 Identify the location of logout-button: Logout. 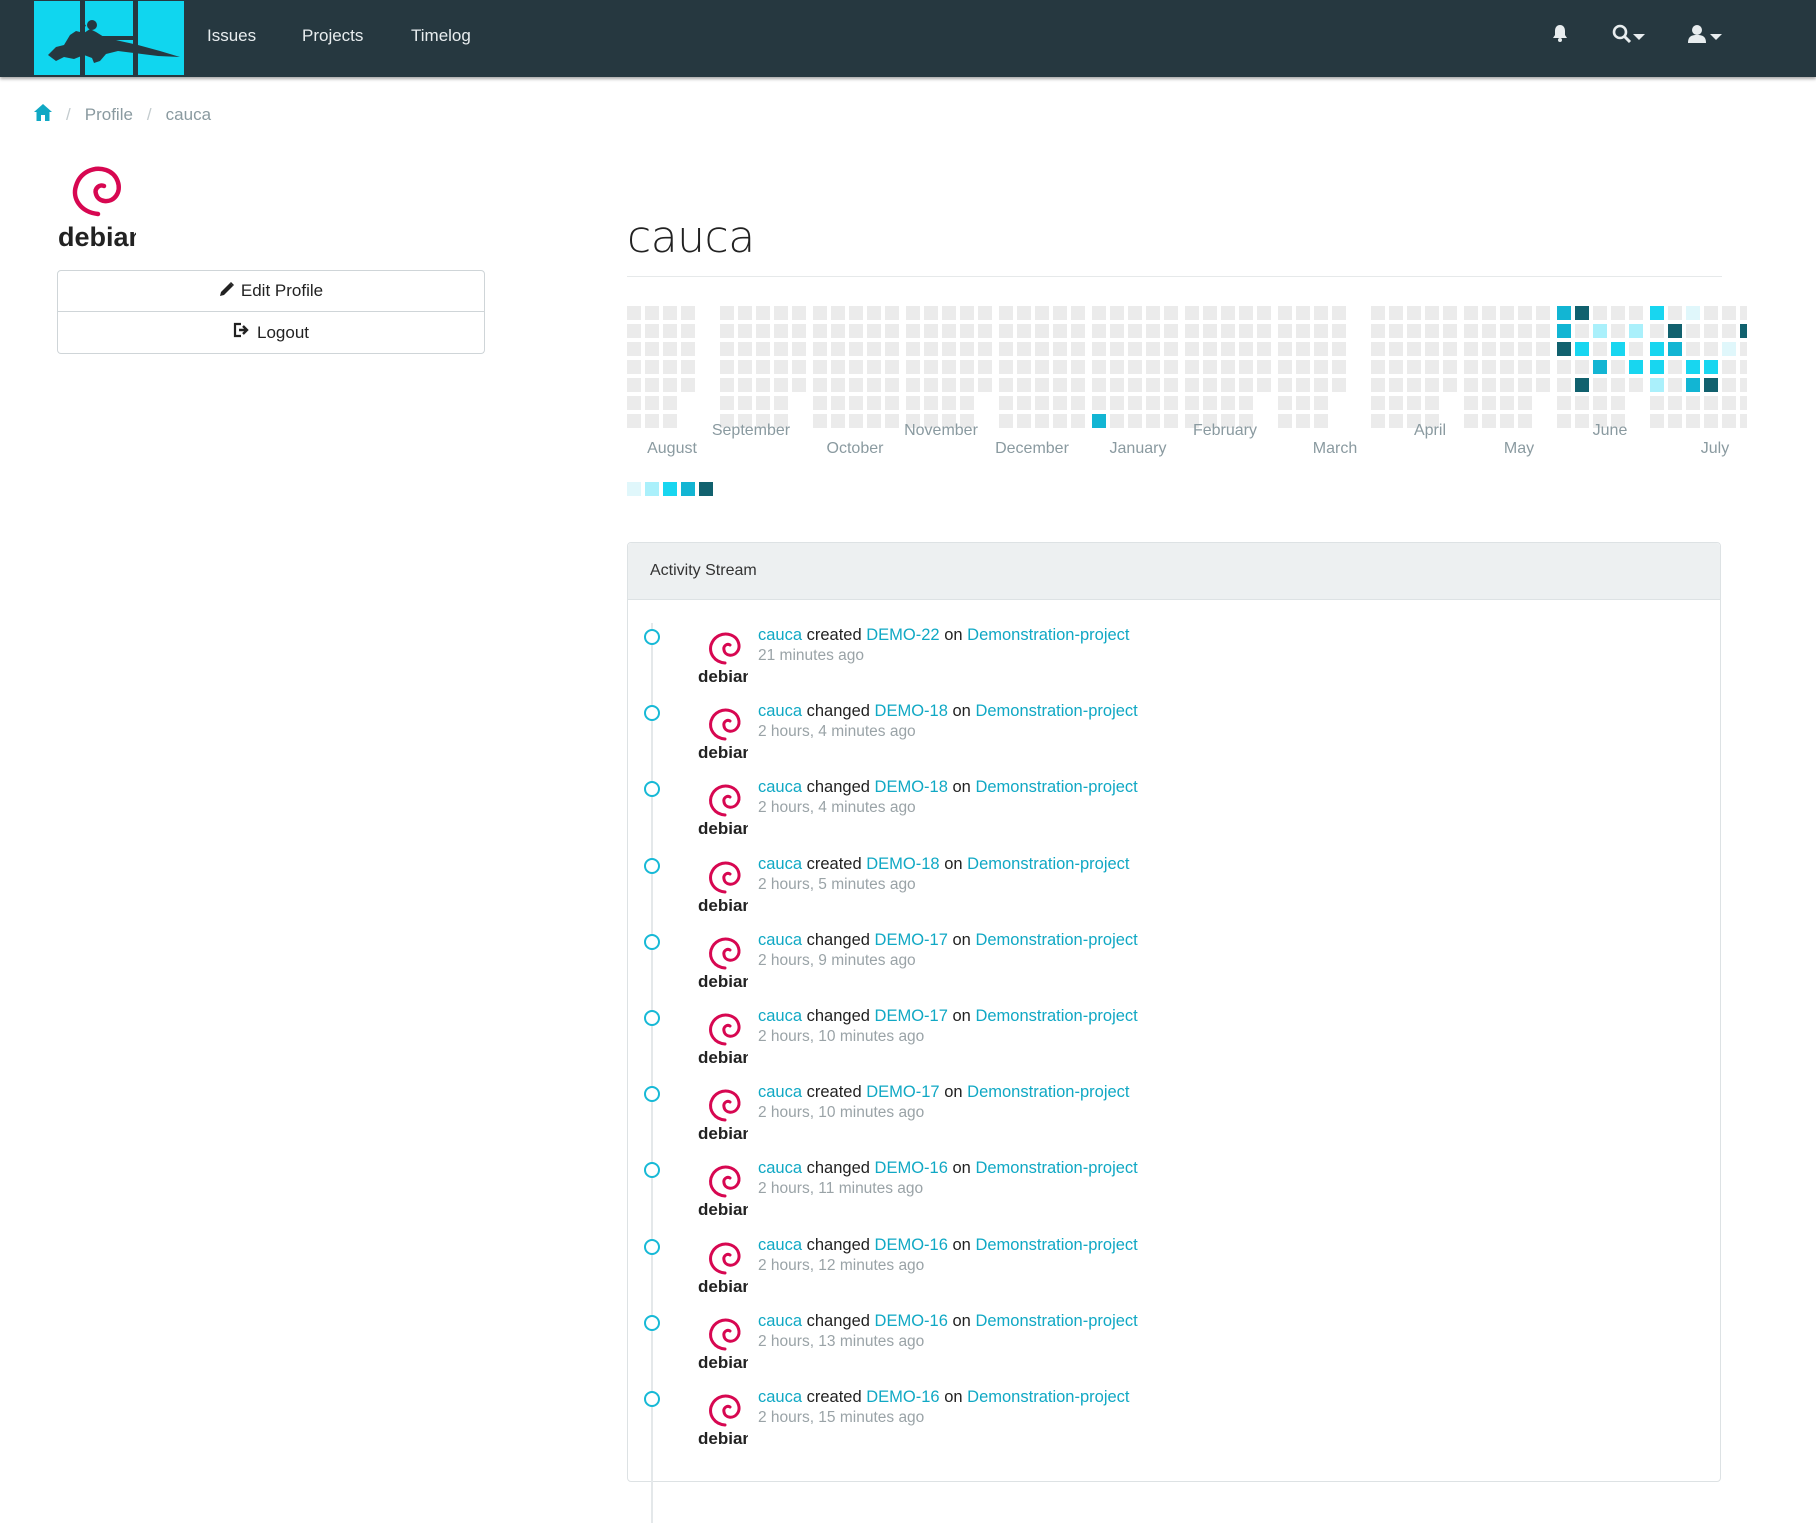
(271, 333).